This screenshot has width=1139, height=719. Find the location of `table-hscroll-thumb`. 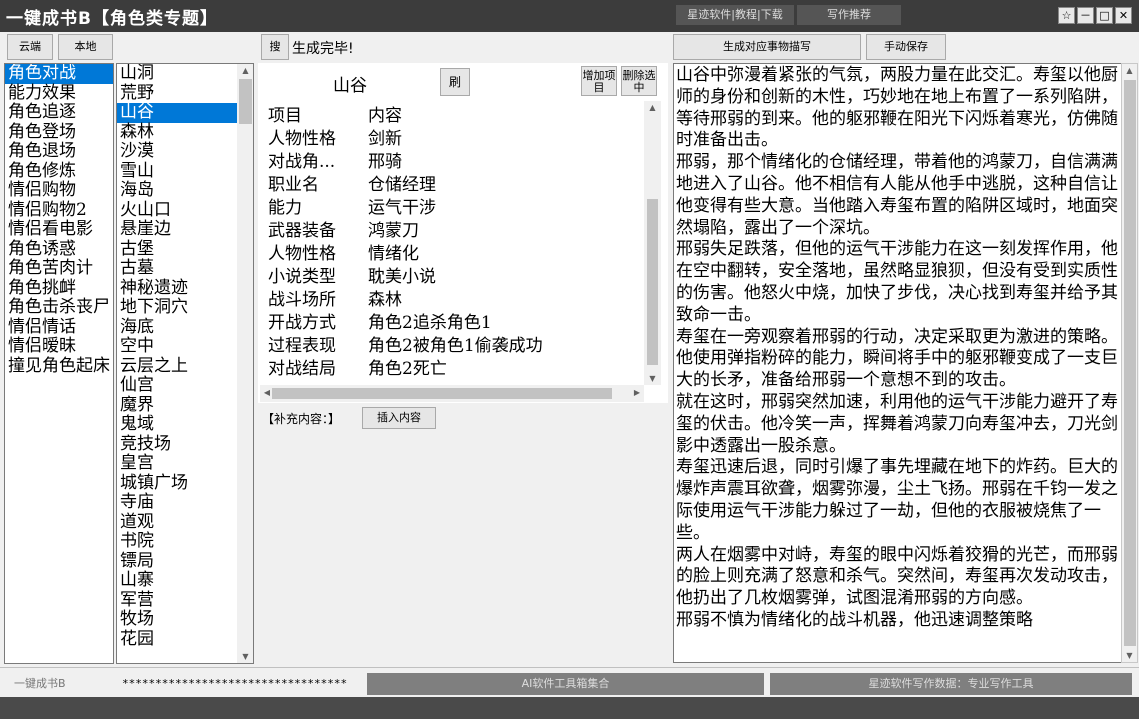

table-hscroll-thumb is located at coordinates (442, 393).